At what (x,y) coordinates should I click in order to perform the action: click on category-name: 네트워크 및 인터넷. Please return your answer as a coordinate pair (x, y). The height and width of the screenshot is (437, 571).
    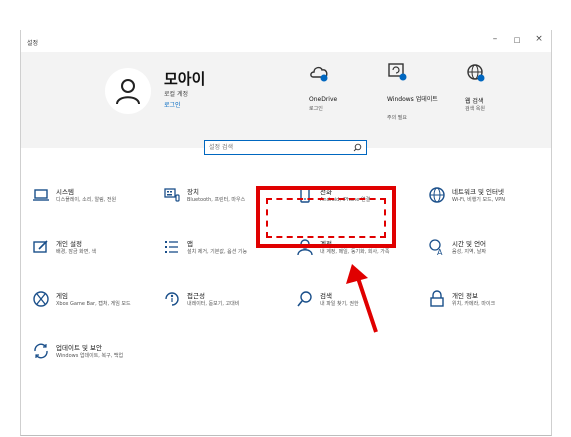
    Looking at the image, I should click on (478, 192).